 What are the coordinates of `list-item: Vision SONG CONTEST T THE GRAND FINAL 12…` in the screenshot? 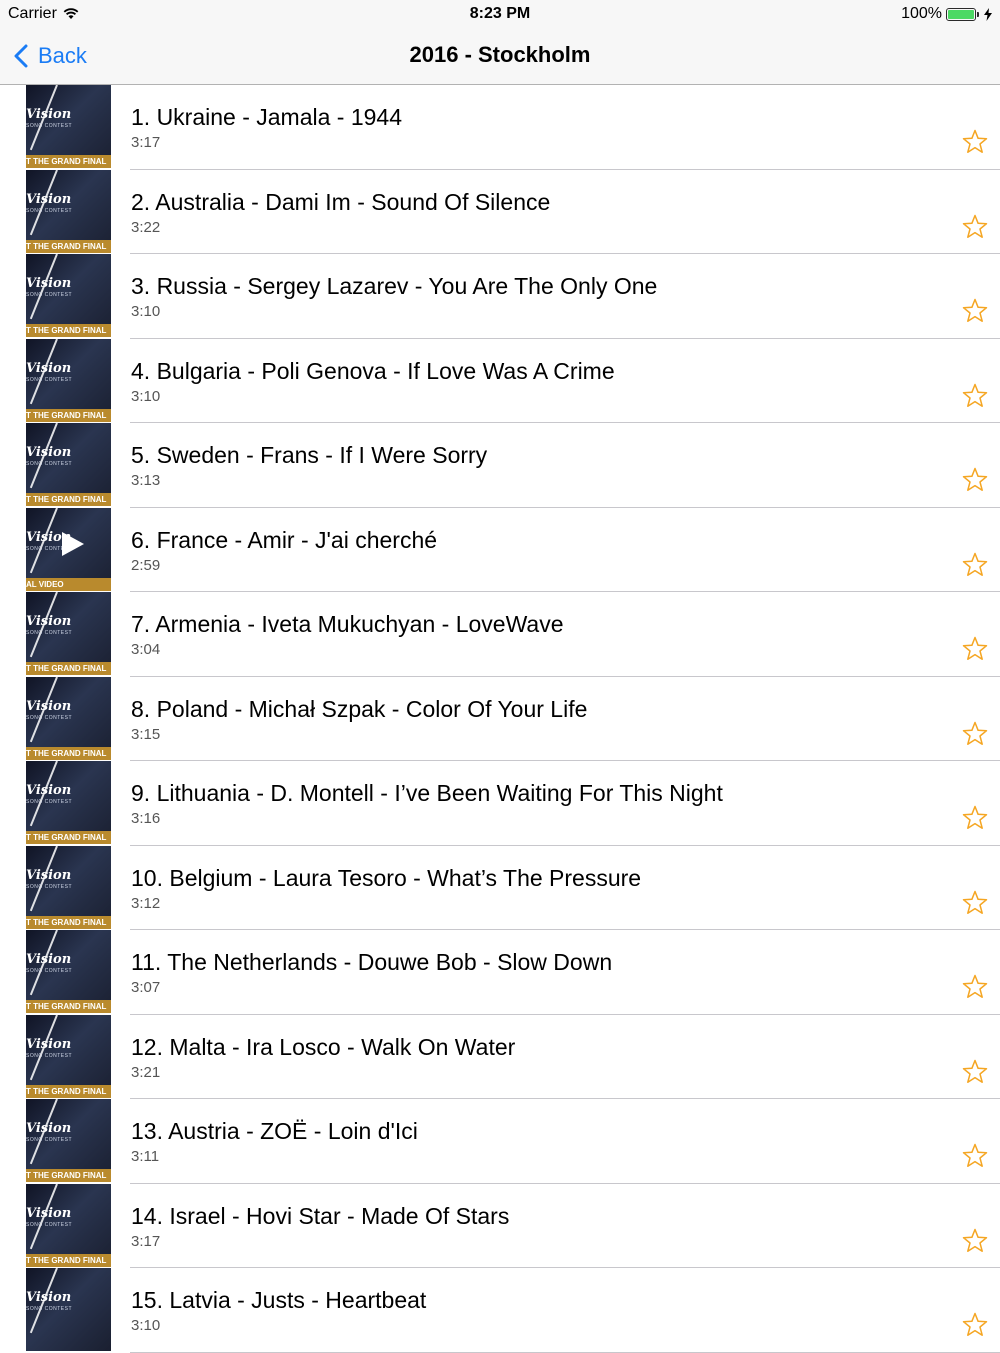 It's located at (513, 1056).